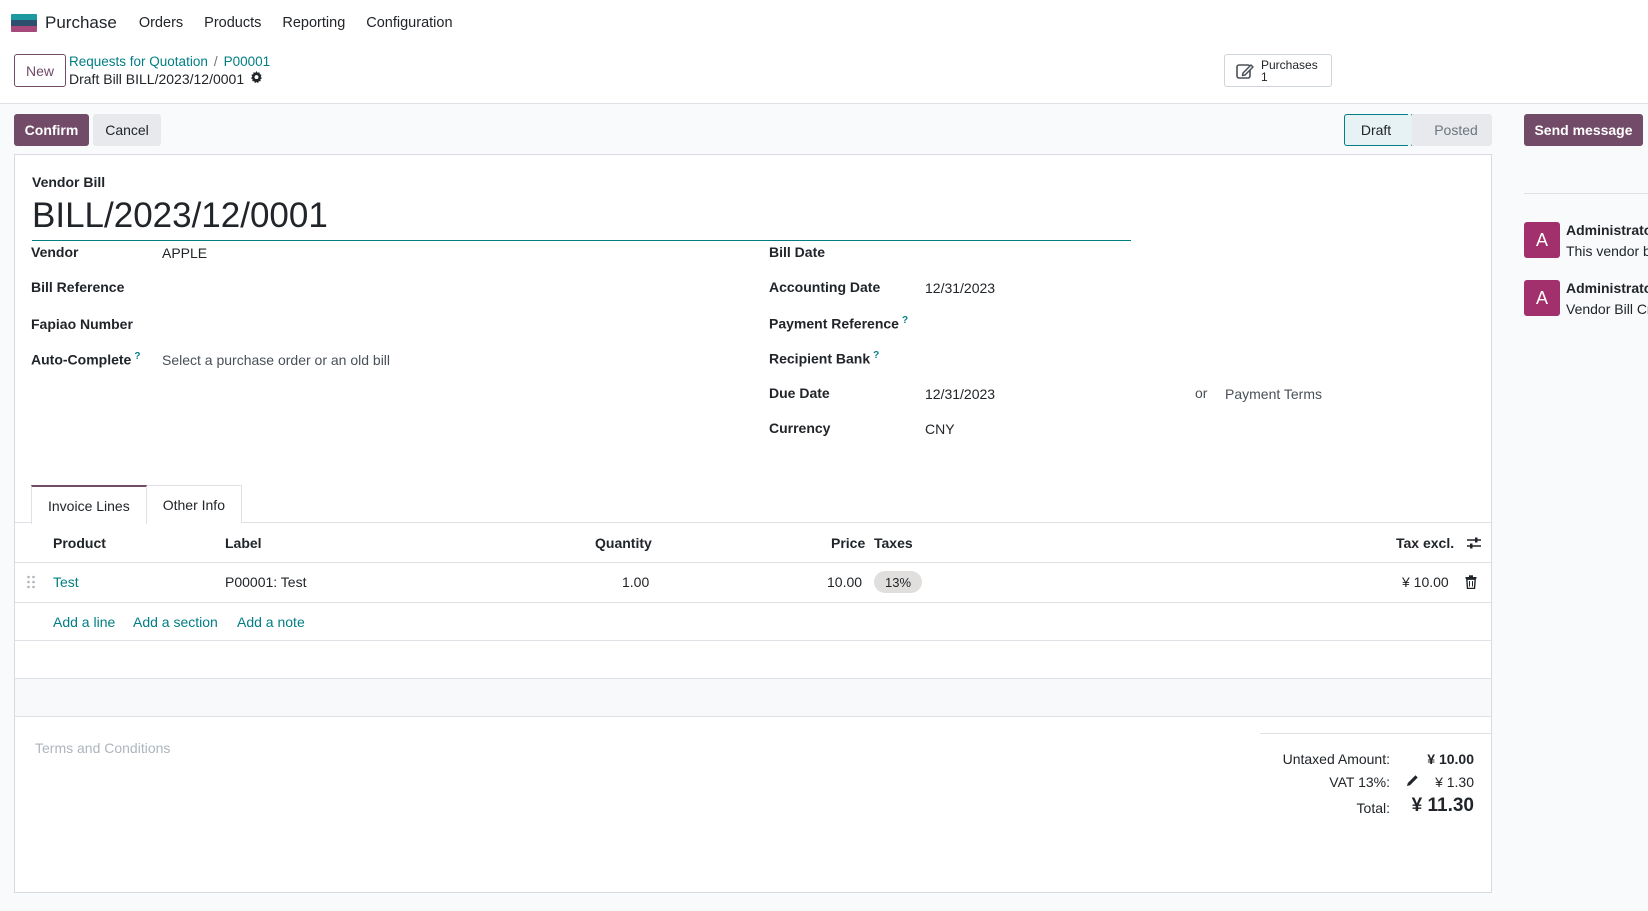 This screenshot has width=1648, height=911. I want to click on recipient-bank-label-text: Recipient Bank, so click(820, 358).